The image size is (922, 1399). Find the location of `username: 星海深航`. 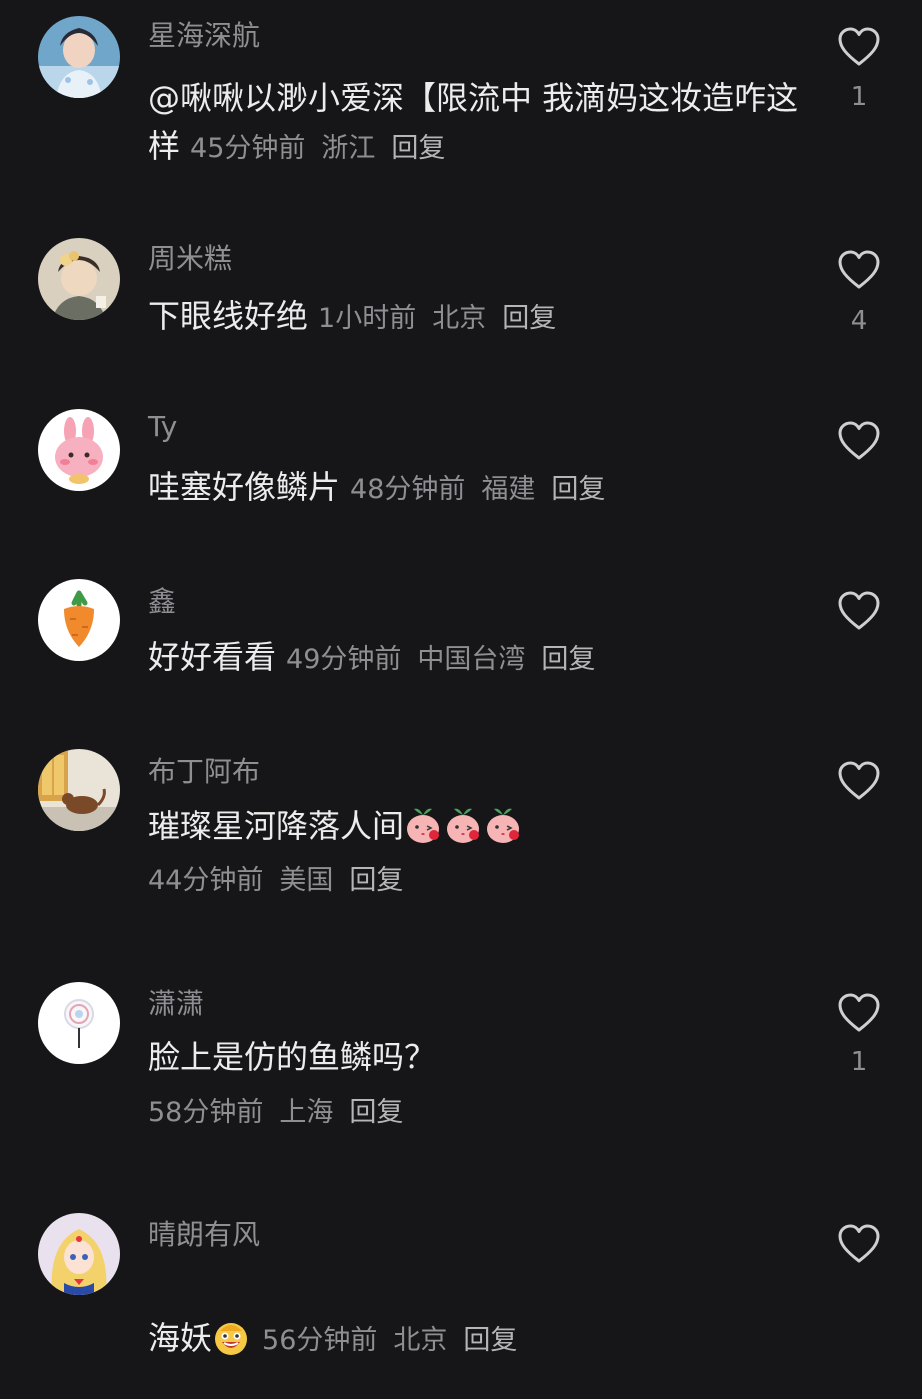

username: 星海深航 is located at coordinates (204, 34).